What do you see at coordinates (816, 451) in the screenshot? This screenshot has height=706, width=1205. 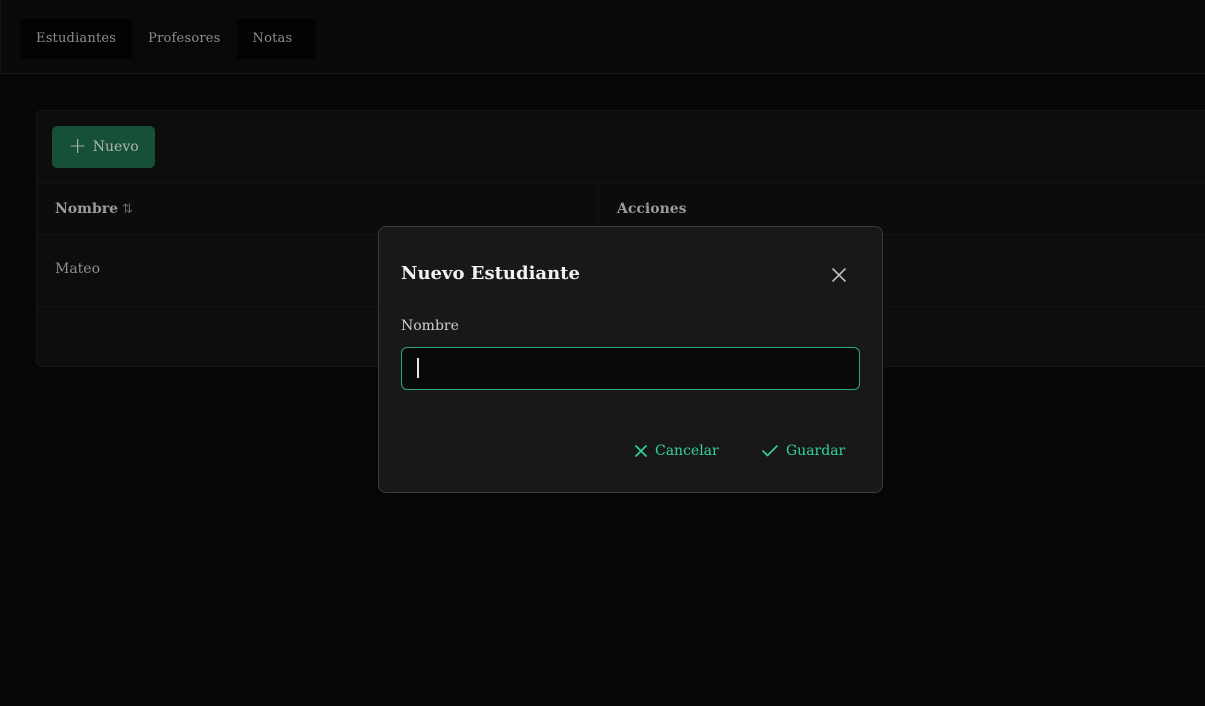 I see `save-button-label: Guardar` at bounding box center [816, 451].